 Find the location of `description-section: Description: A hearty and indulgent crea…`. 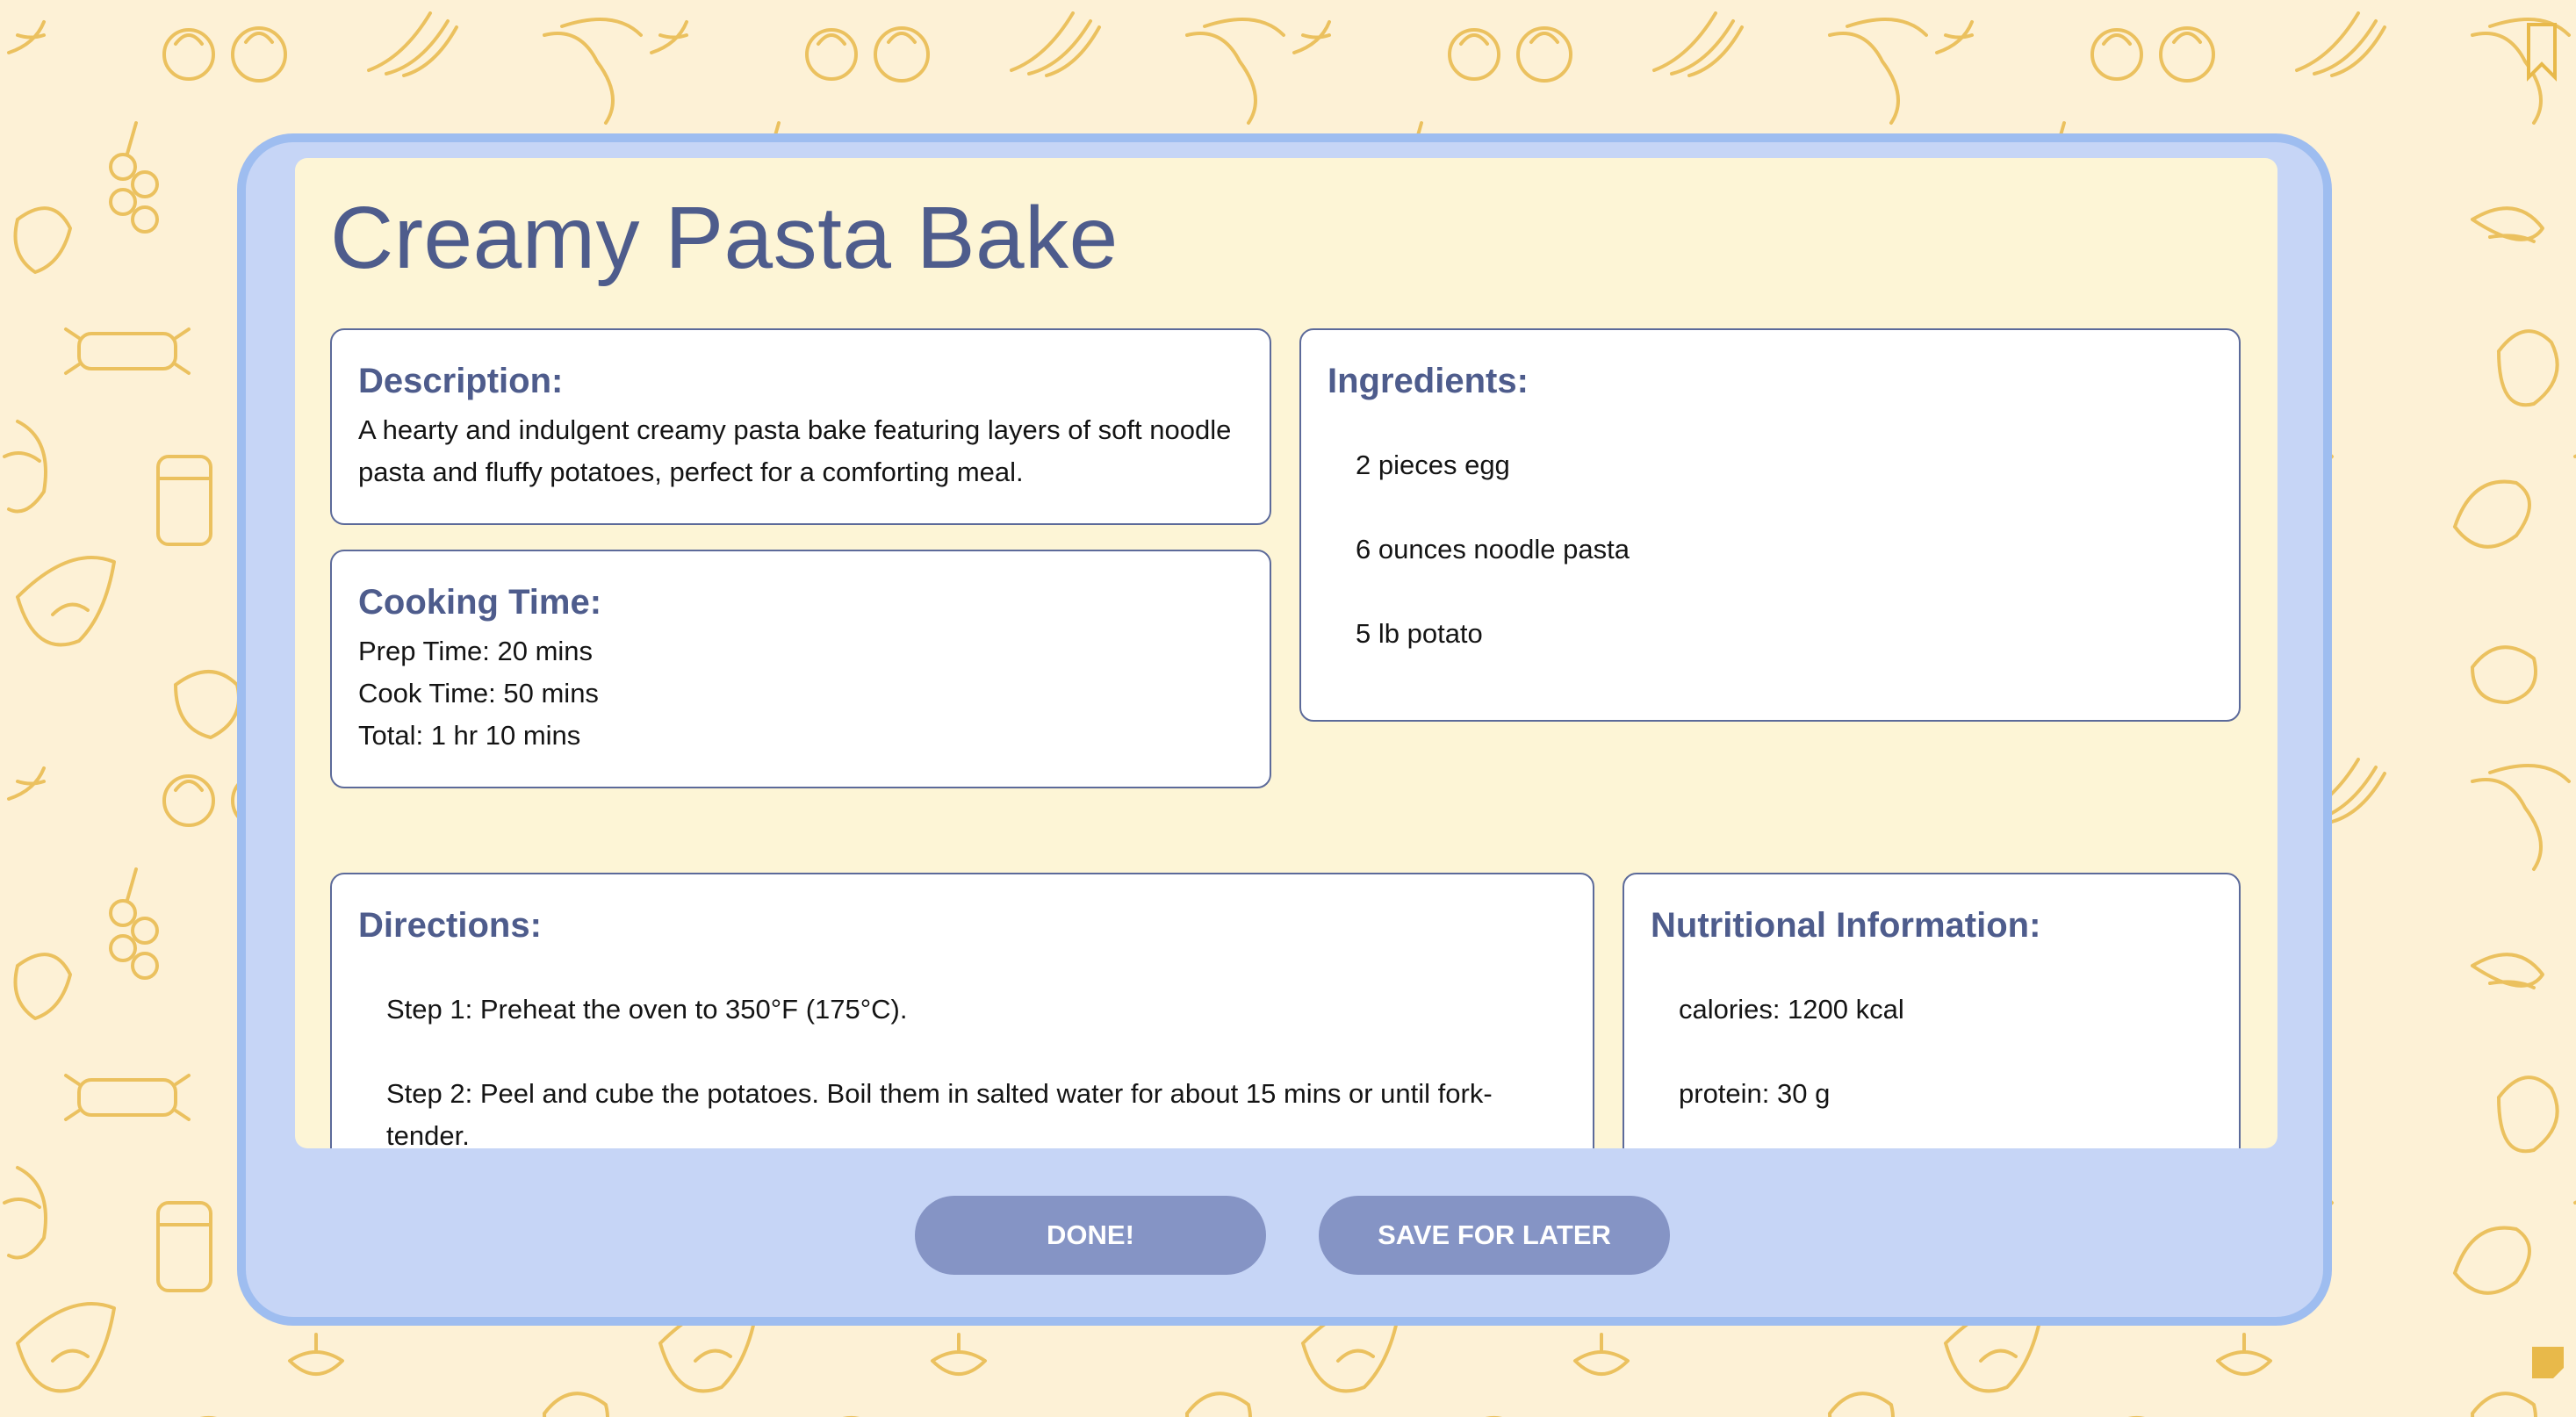

description-section: Description: A hearty and indulgent crea… is located at coordinates (800, 426).